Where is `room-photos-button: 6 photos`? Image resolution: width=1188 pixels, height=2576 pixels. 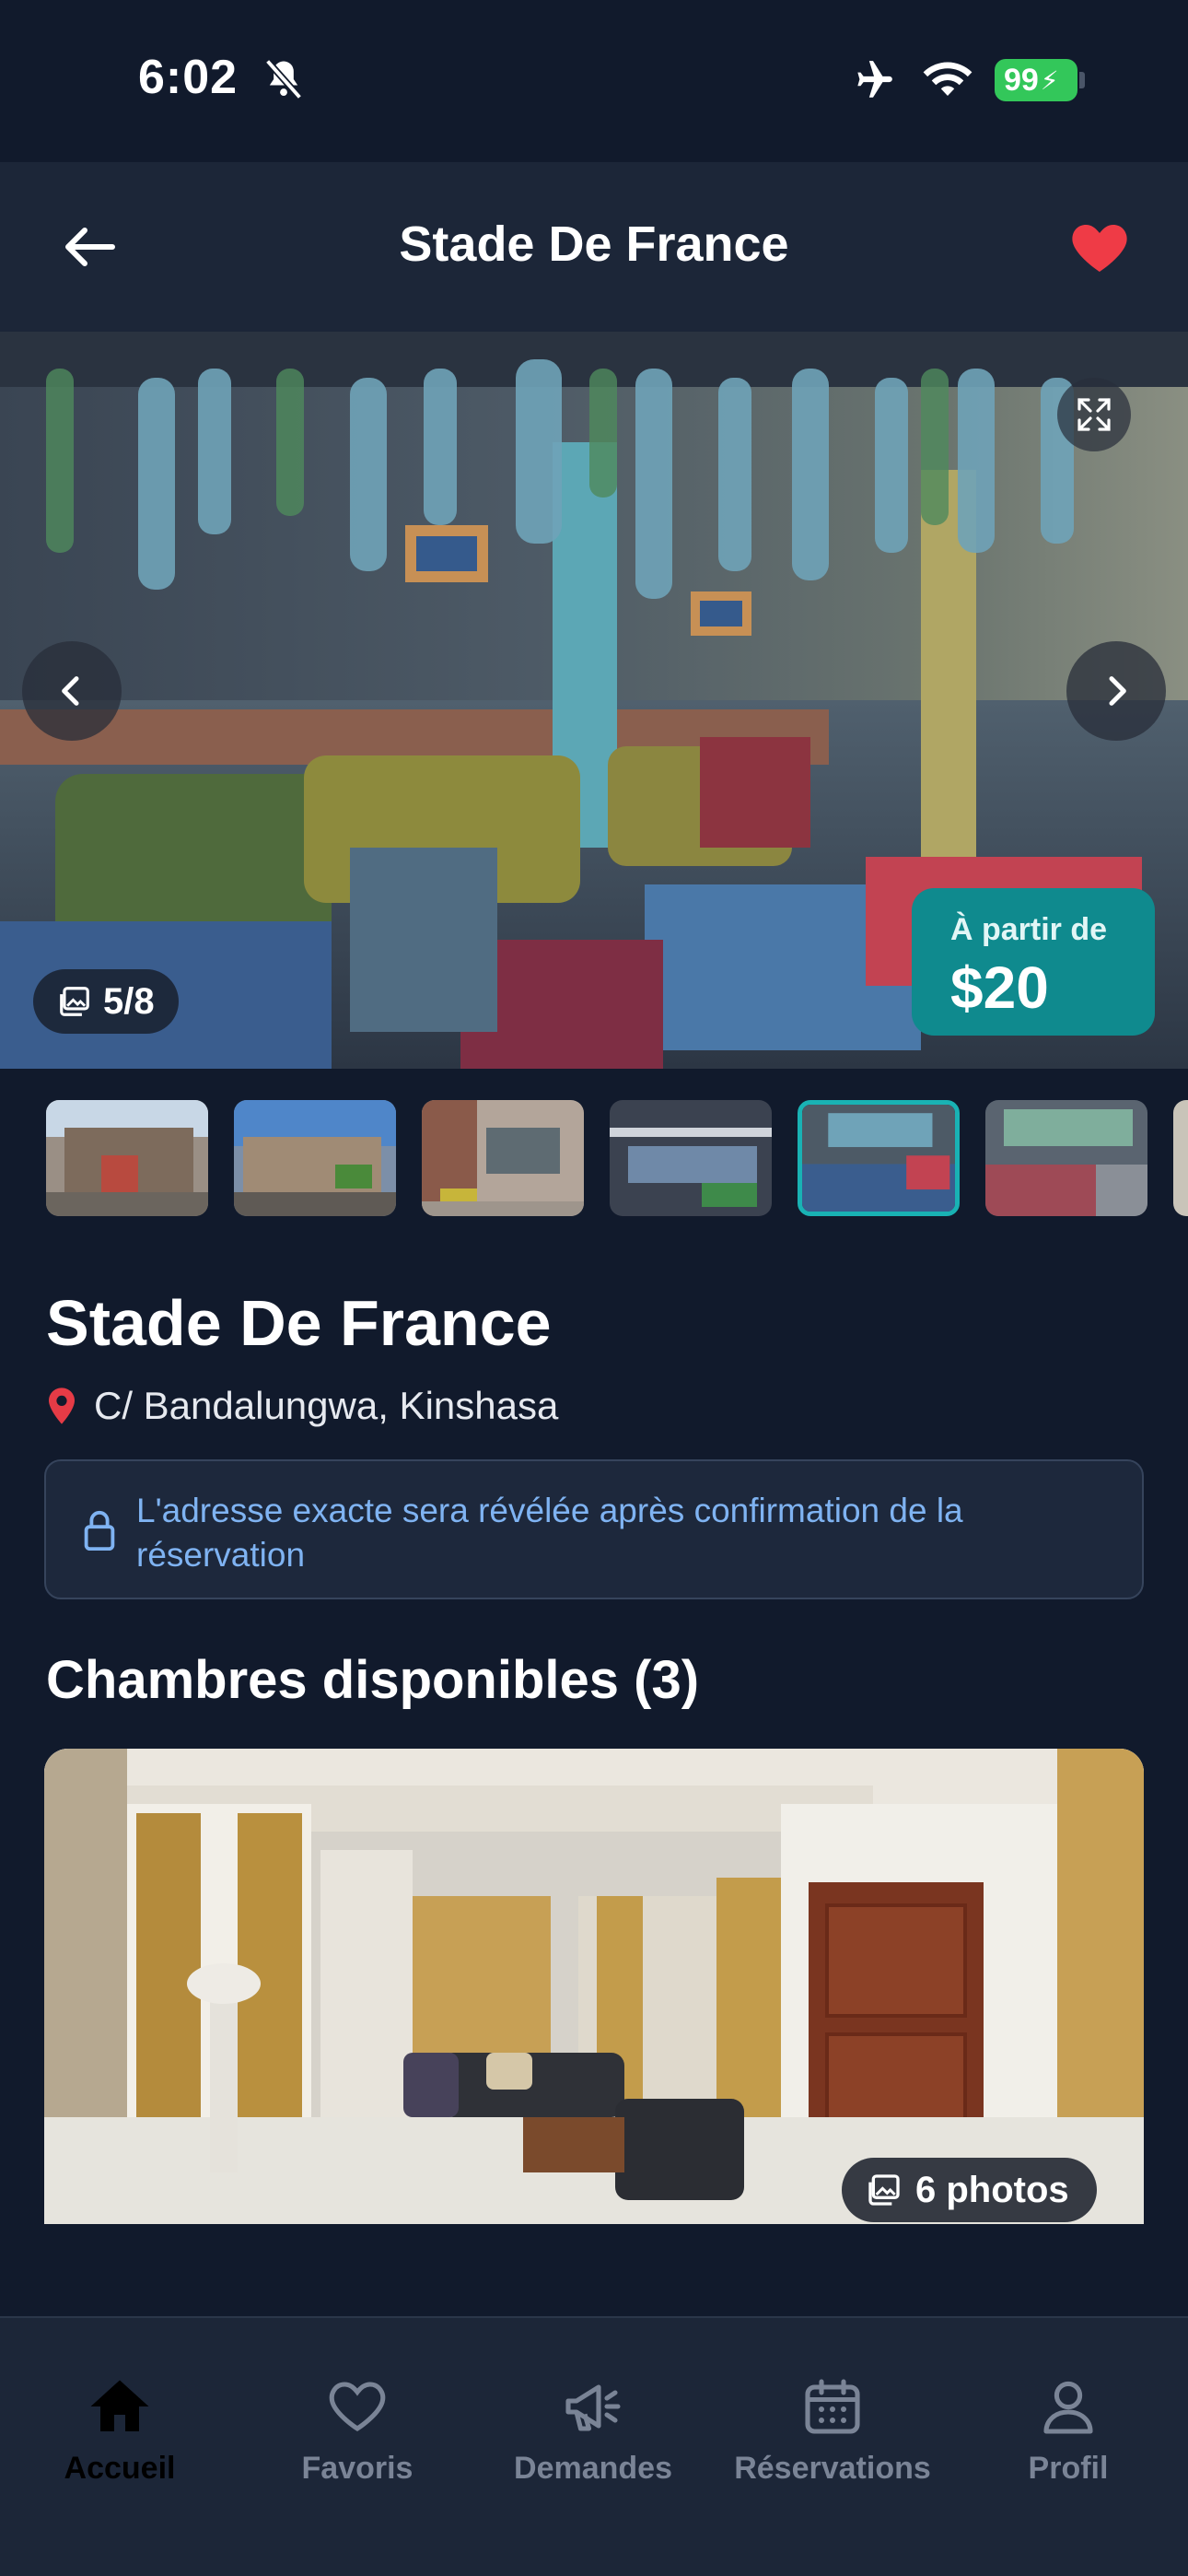
room-photos-button: 6 photos is located at coordinates (970, 2190).